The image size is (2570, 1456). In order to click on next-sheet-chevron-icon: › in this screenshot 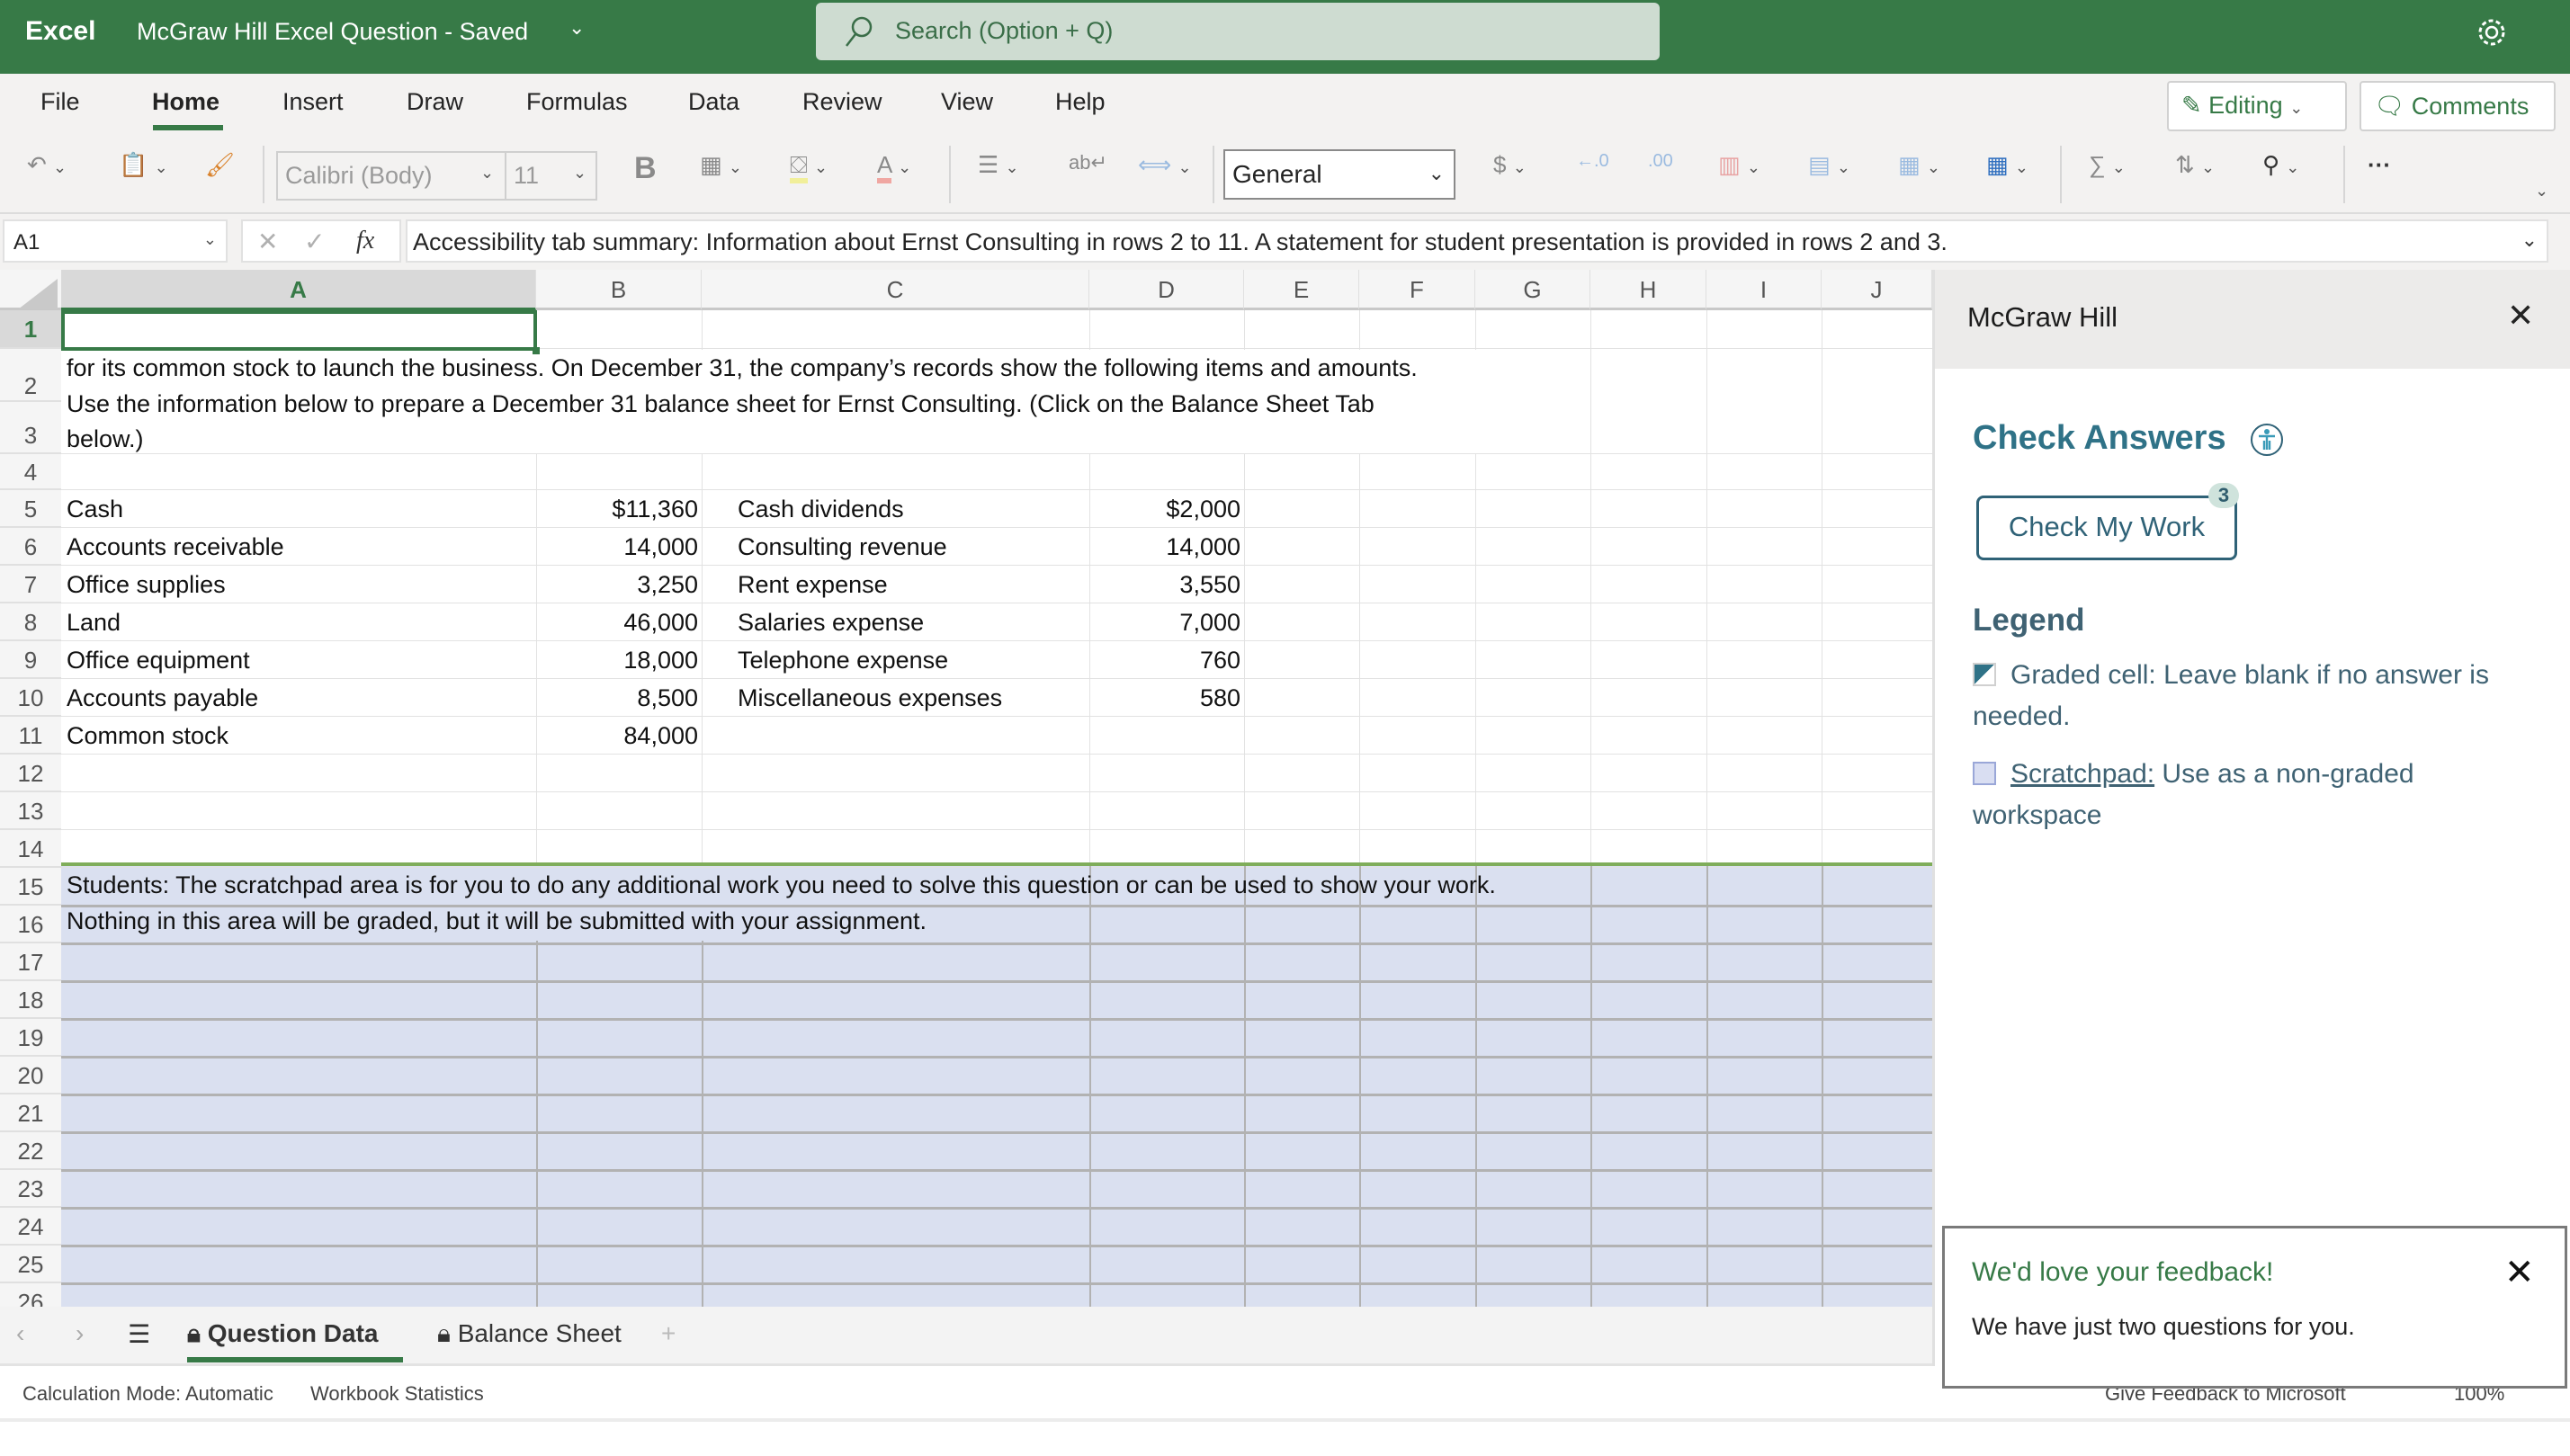, I will do `click(80, 1334)`.